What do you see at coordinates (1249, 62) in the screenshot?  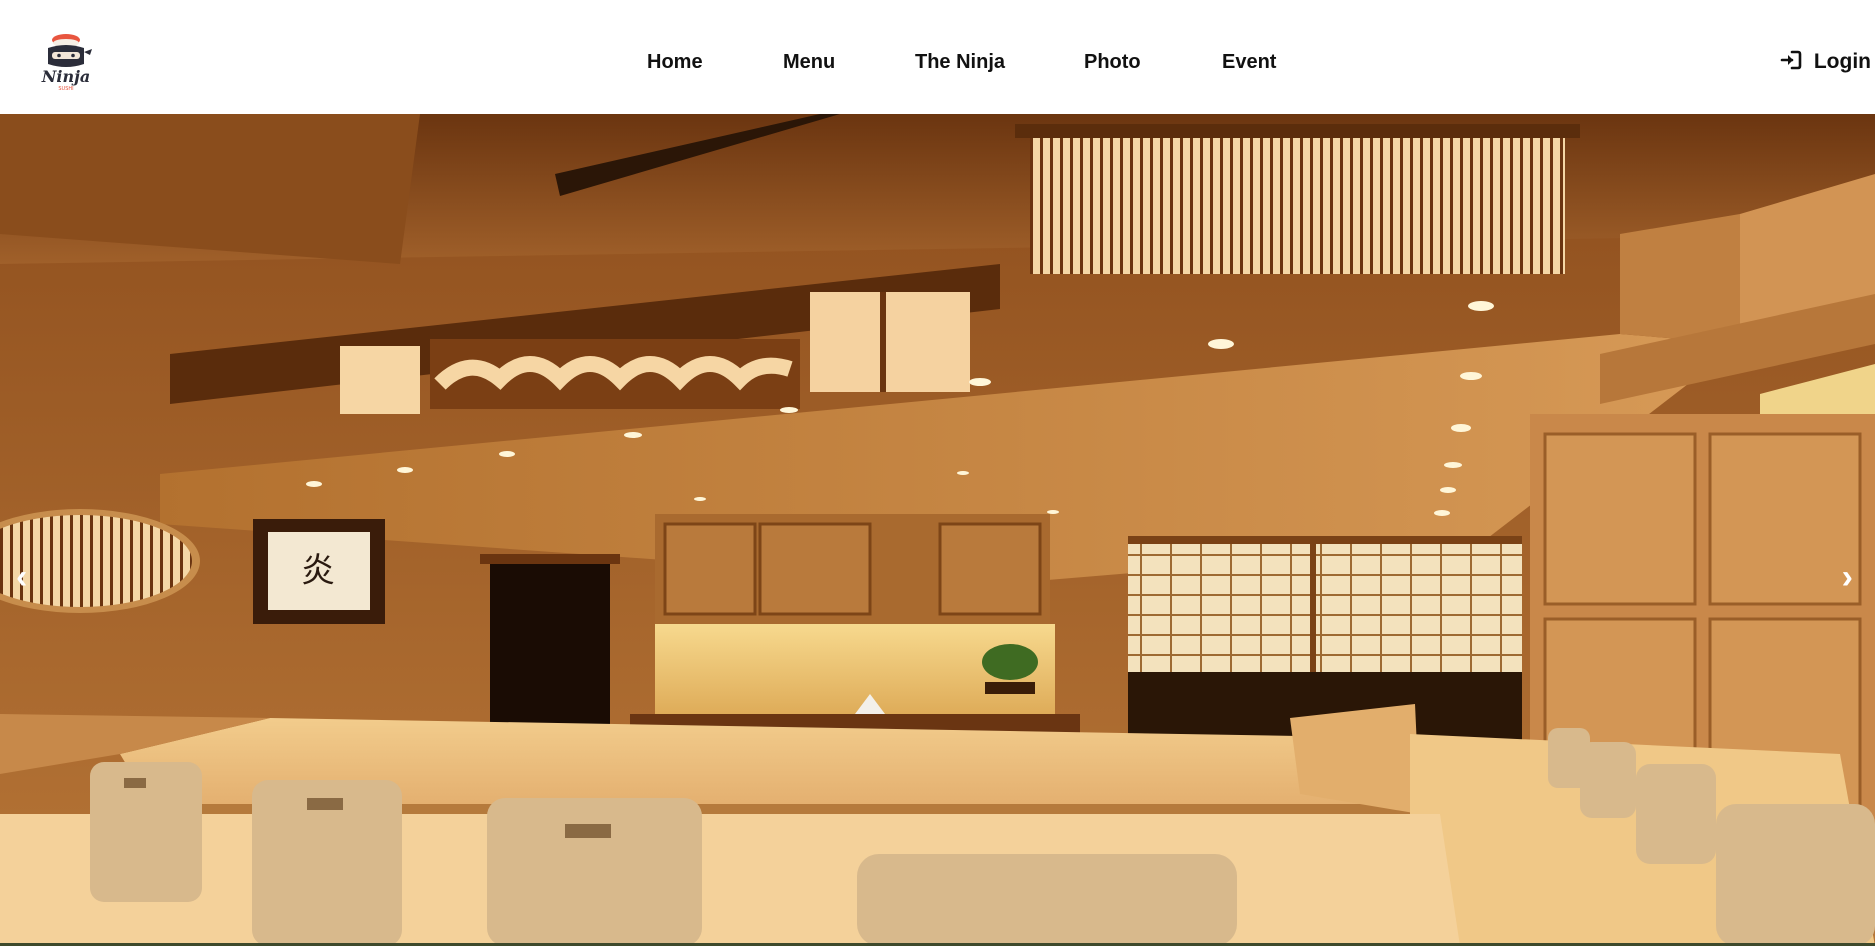 I see `nav-event: Event` at bounding box center [1249, 62].